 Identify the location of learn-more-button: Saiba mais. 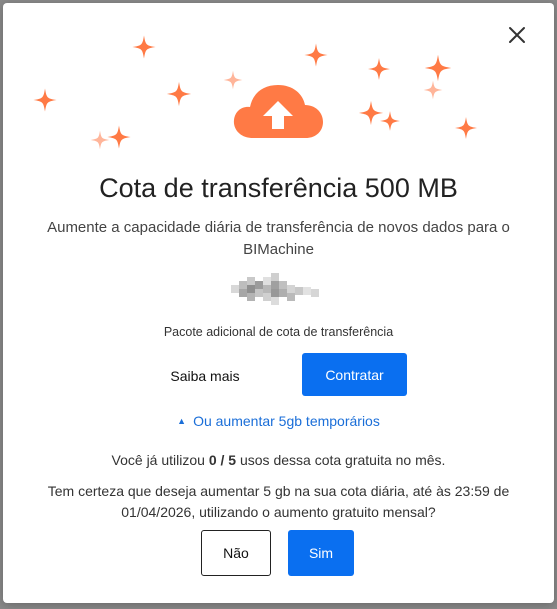
(205, 376).